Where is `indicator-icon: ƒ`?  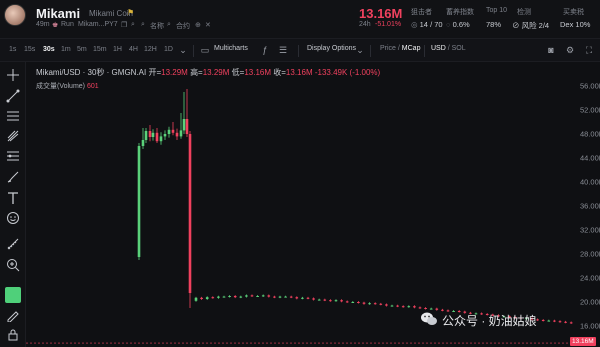
indicator-icon: ƒ is located at coordinates (265, 50).